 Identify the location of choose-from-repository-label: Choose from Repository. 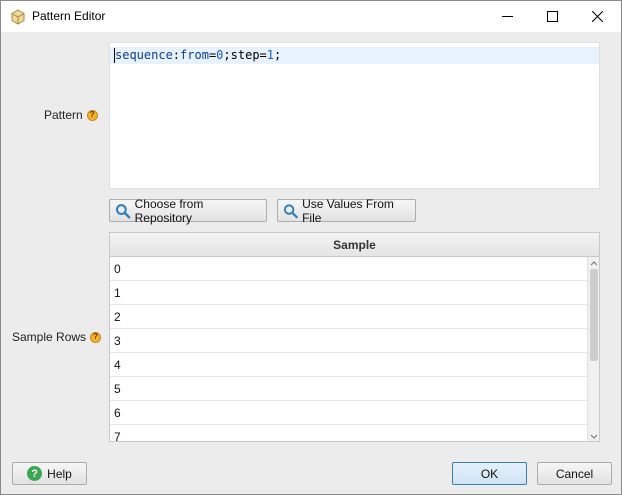
(169, 210).